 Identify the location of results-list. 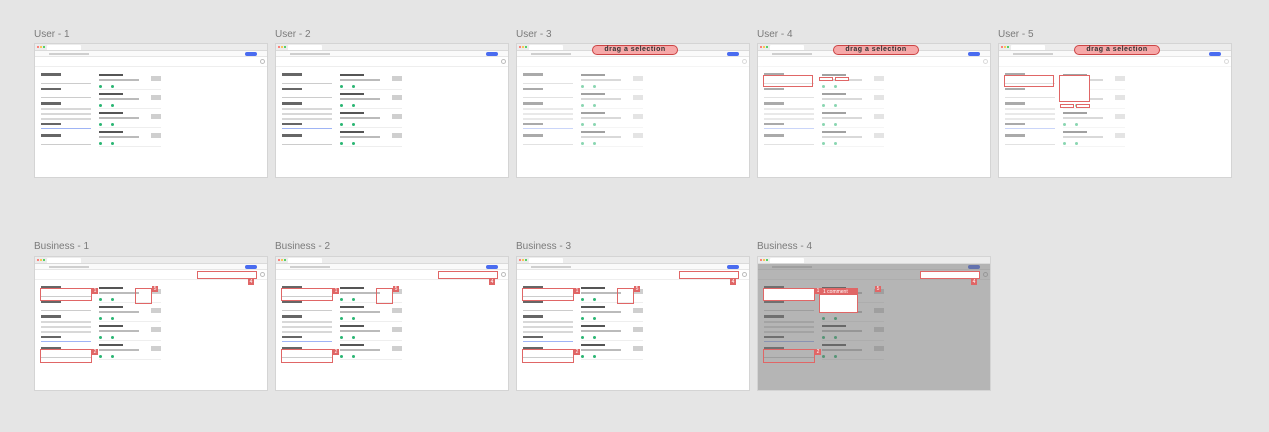
(130, 111).